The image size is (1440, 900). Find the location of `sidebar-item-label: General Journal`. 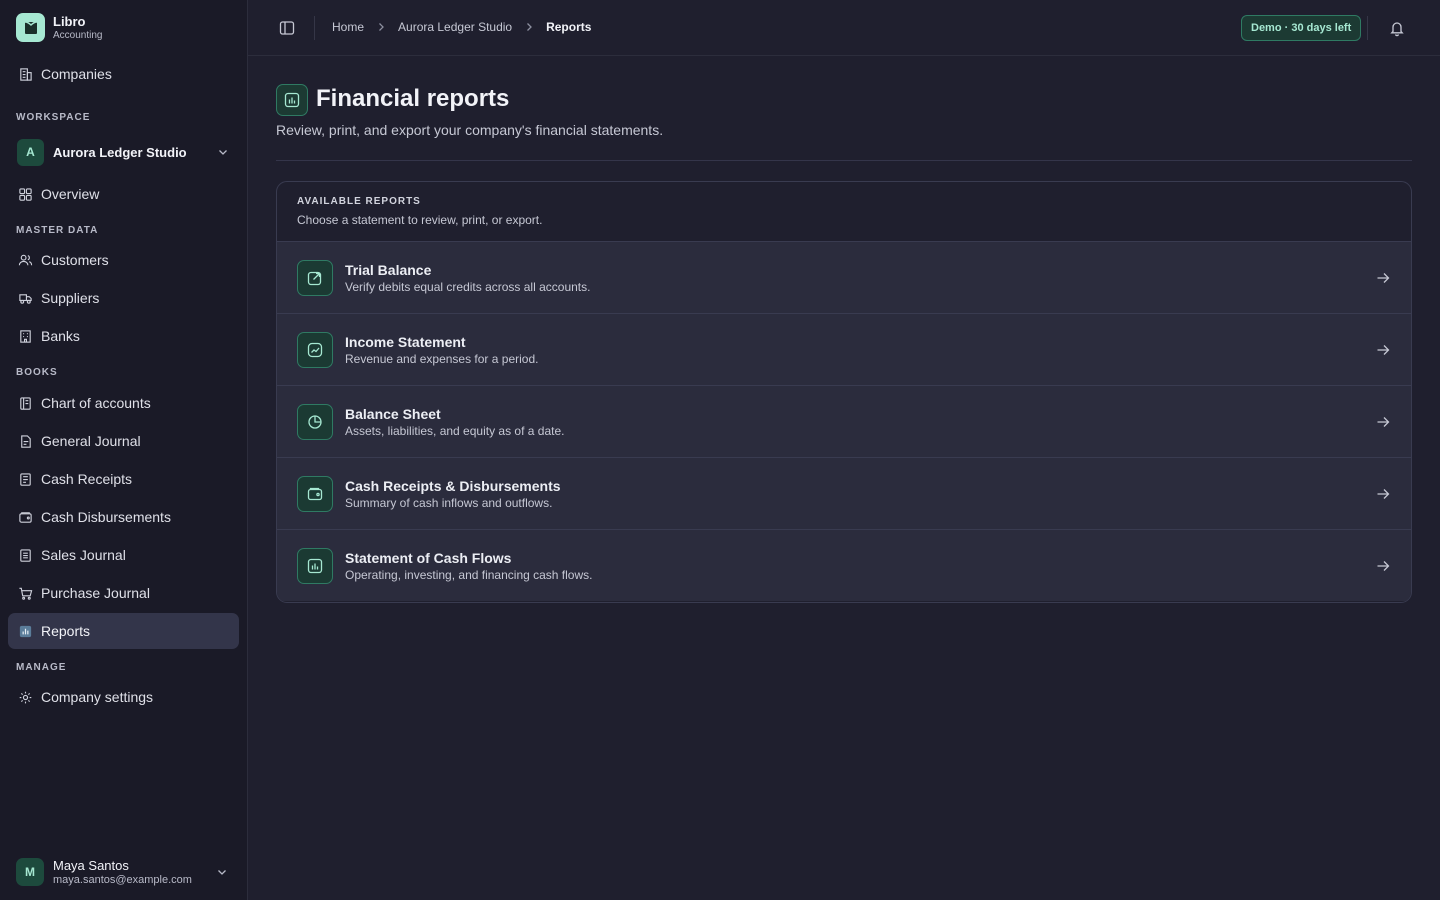

sidebar-item-label: General Journal is located at coordinates (91, 441).